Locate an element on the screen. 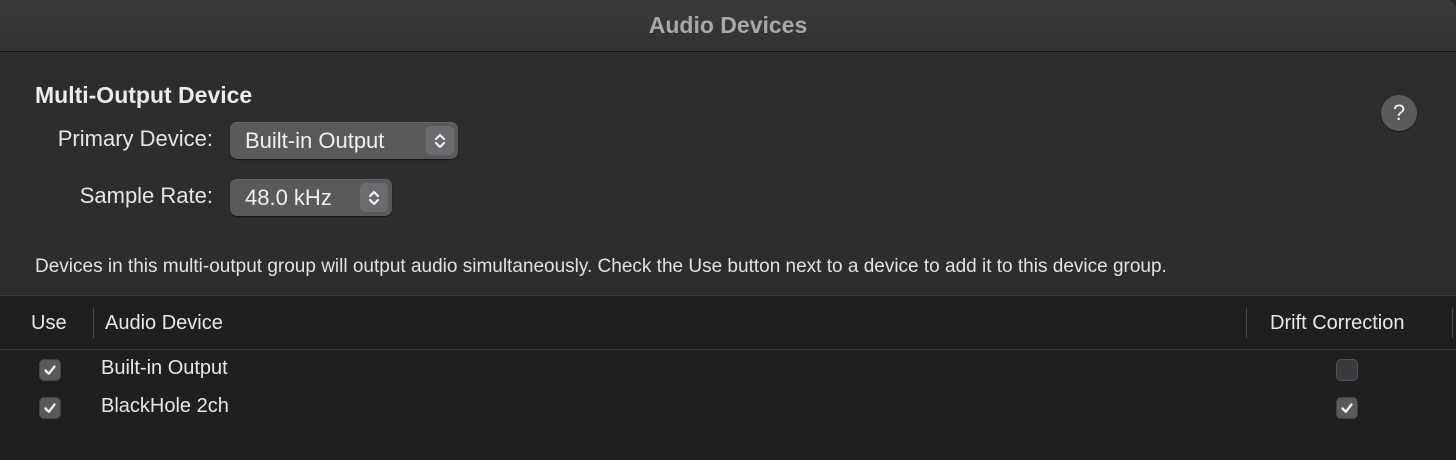  primary-device-popup: Built-in Output is located at coordinates (344, 140).